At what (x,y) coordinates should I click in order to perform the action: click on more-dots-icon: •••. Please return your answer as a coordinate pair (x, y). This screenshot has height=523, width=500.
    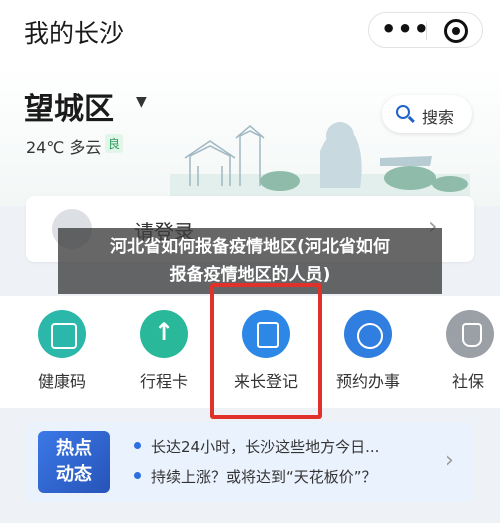
    Looking at the image, I should click on (405, 29).